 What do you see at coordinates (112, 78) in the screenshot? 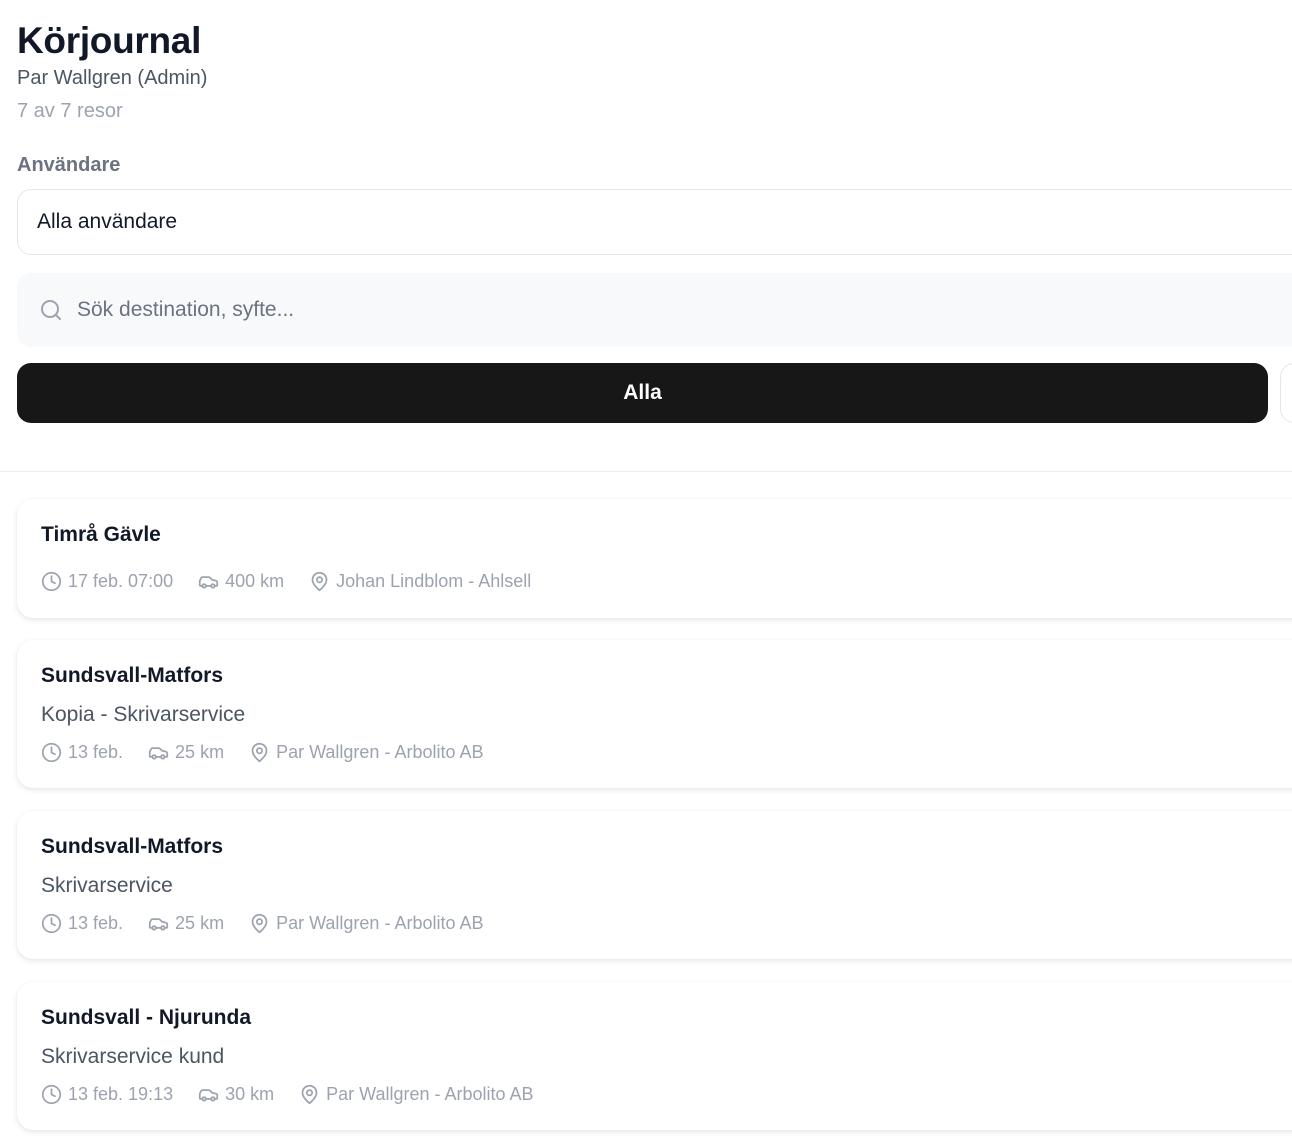
I see `current-user: Par Wallgren (Admin)` at bounding box center [112, 78].